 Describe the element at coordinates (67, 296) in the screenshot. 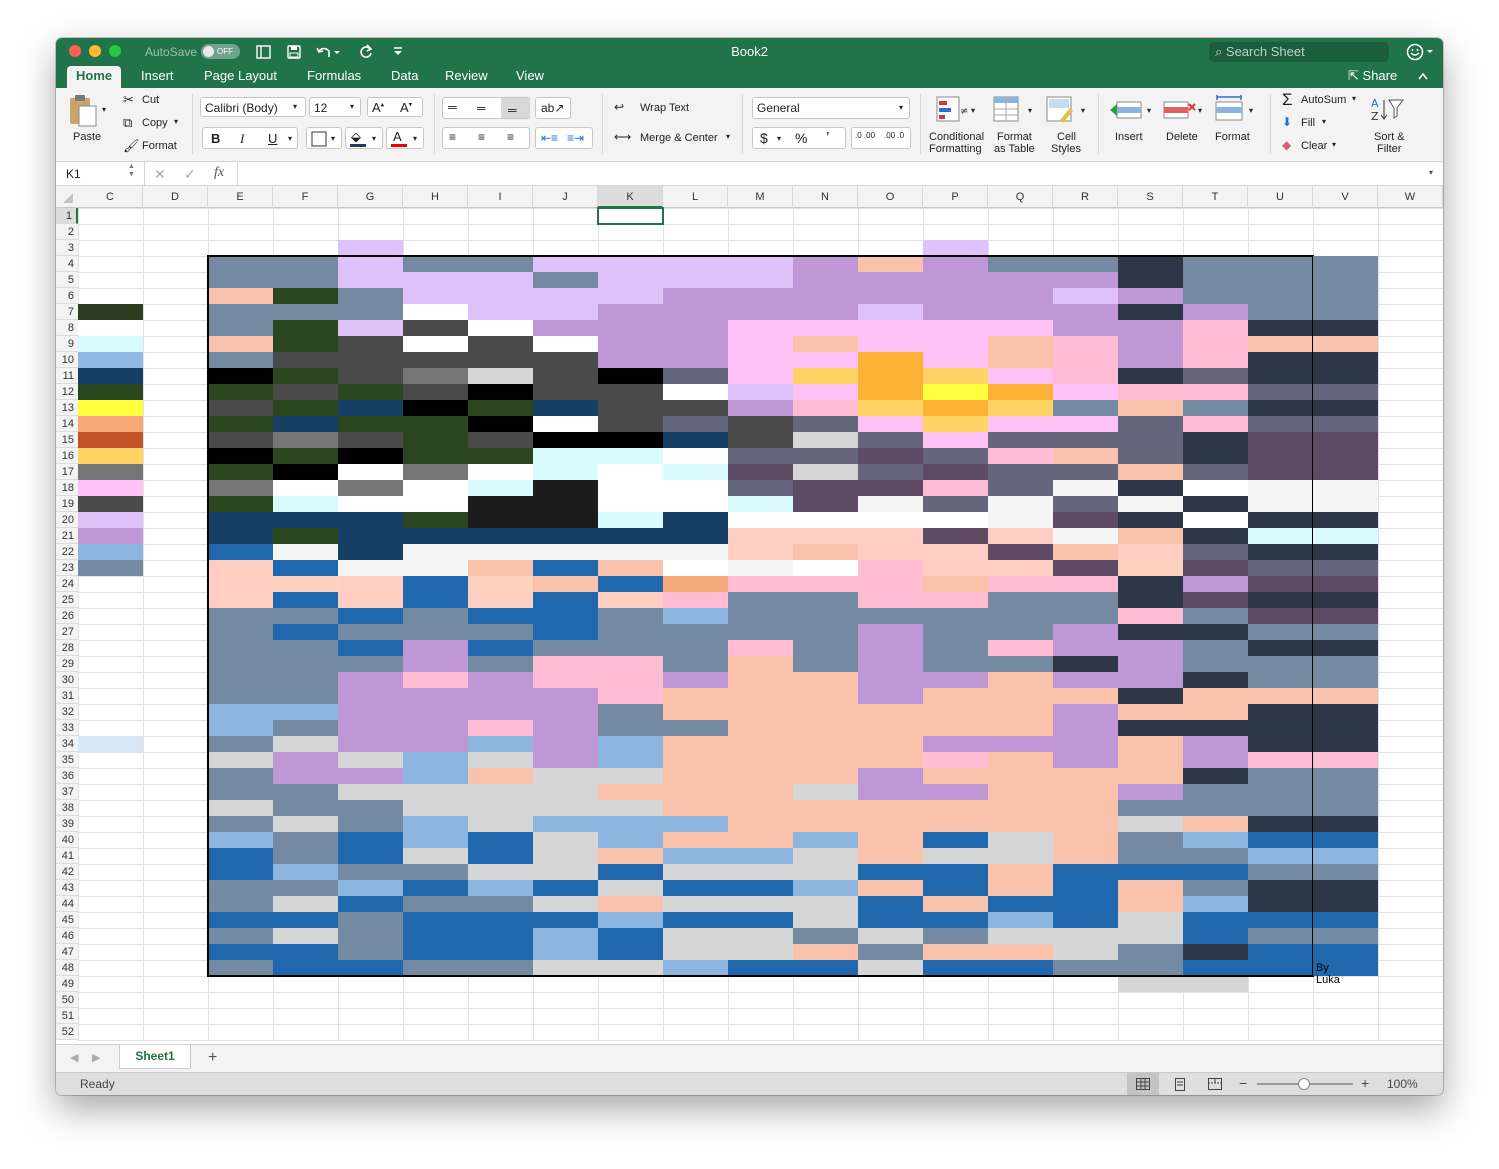

I see `row-header-6: 6` at that location.